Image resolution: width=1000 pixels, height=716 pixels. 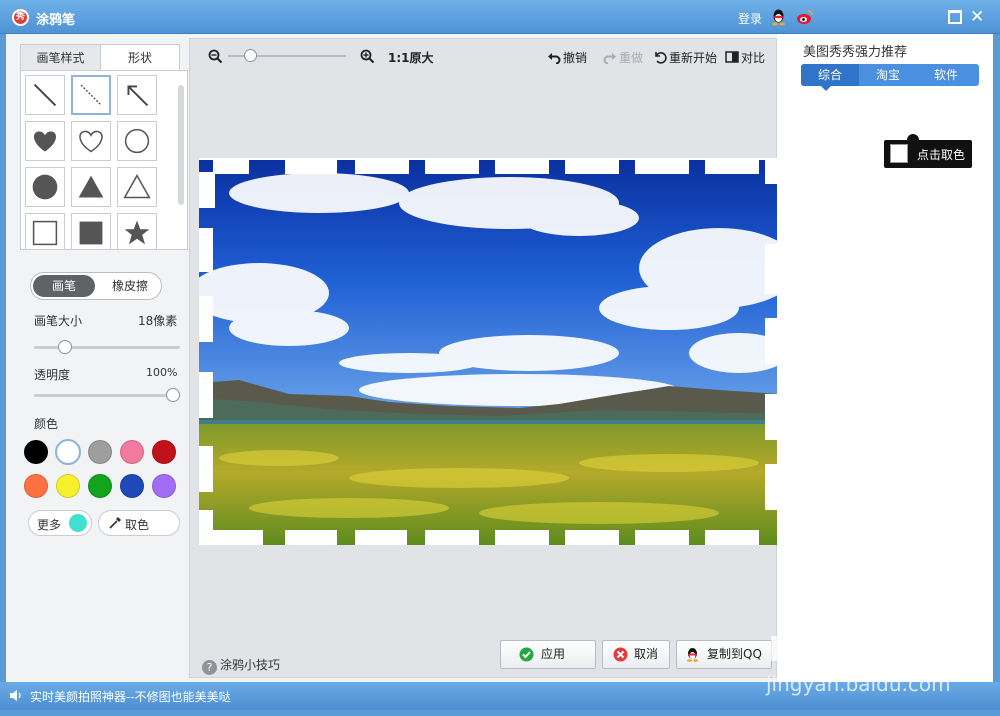 I want to click on compare-button: 对比, so click(x=745, y=57).